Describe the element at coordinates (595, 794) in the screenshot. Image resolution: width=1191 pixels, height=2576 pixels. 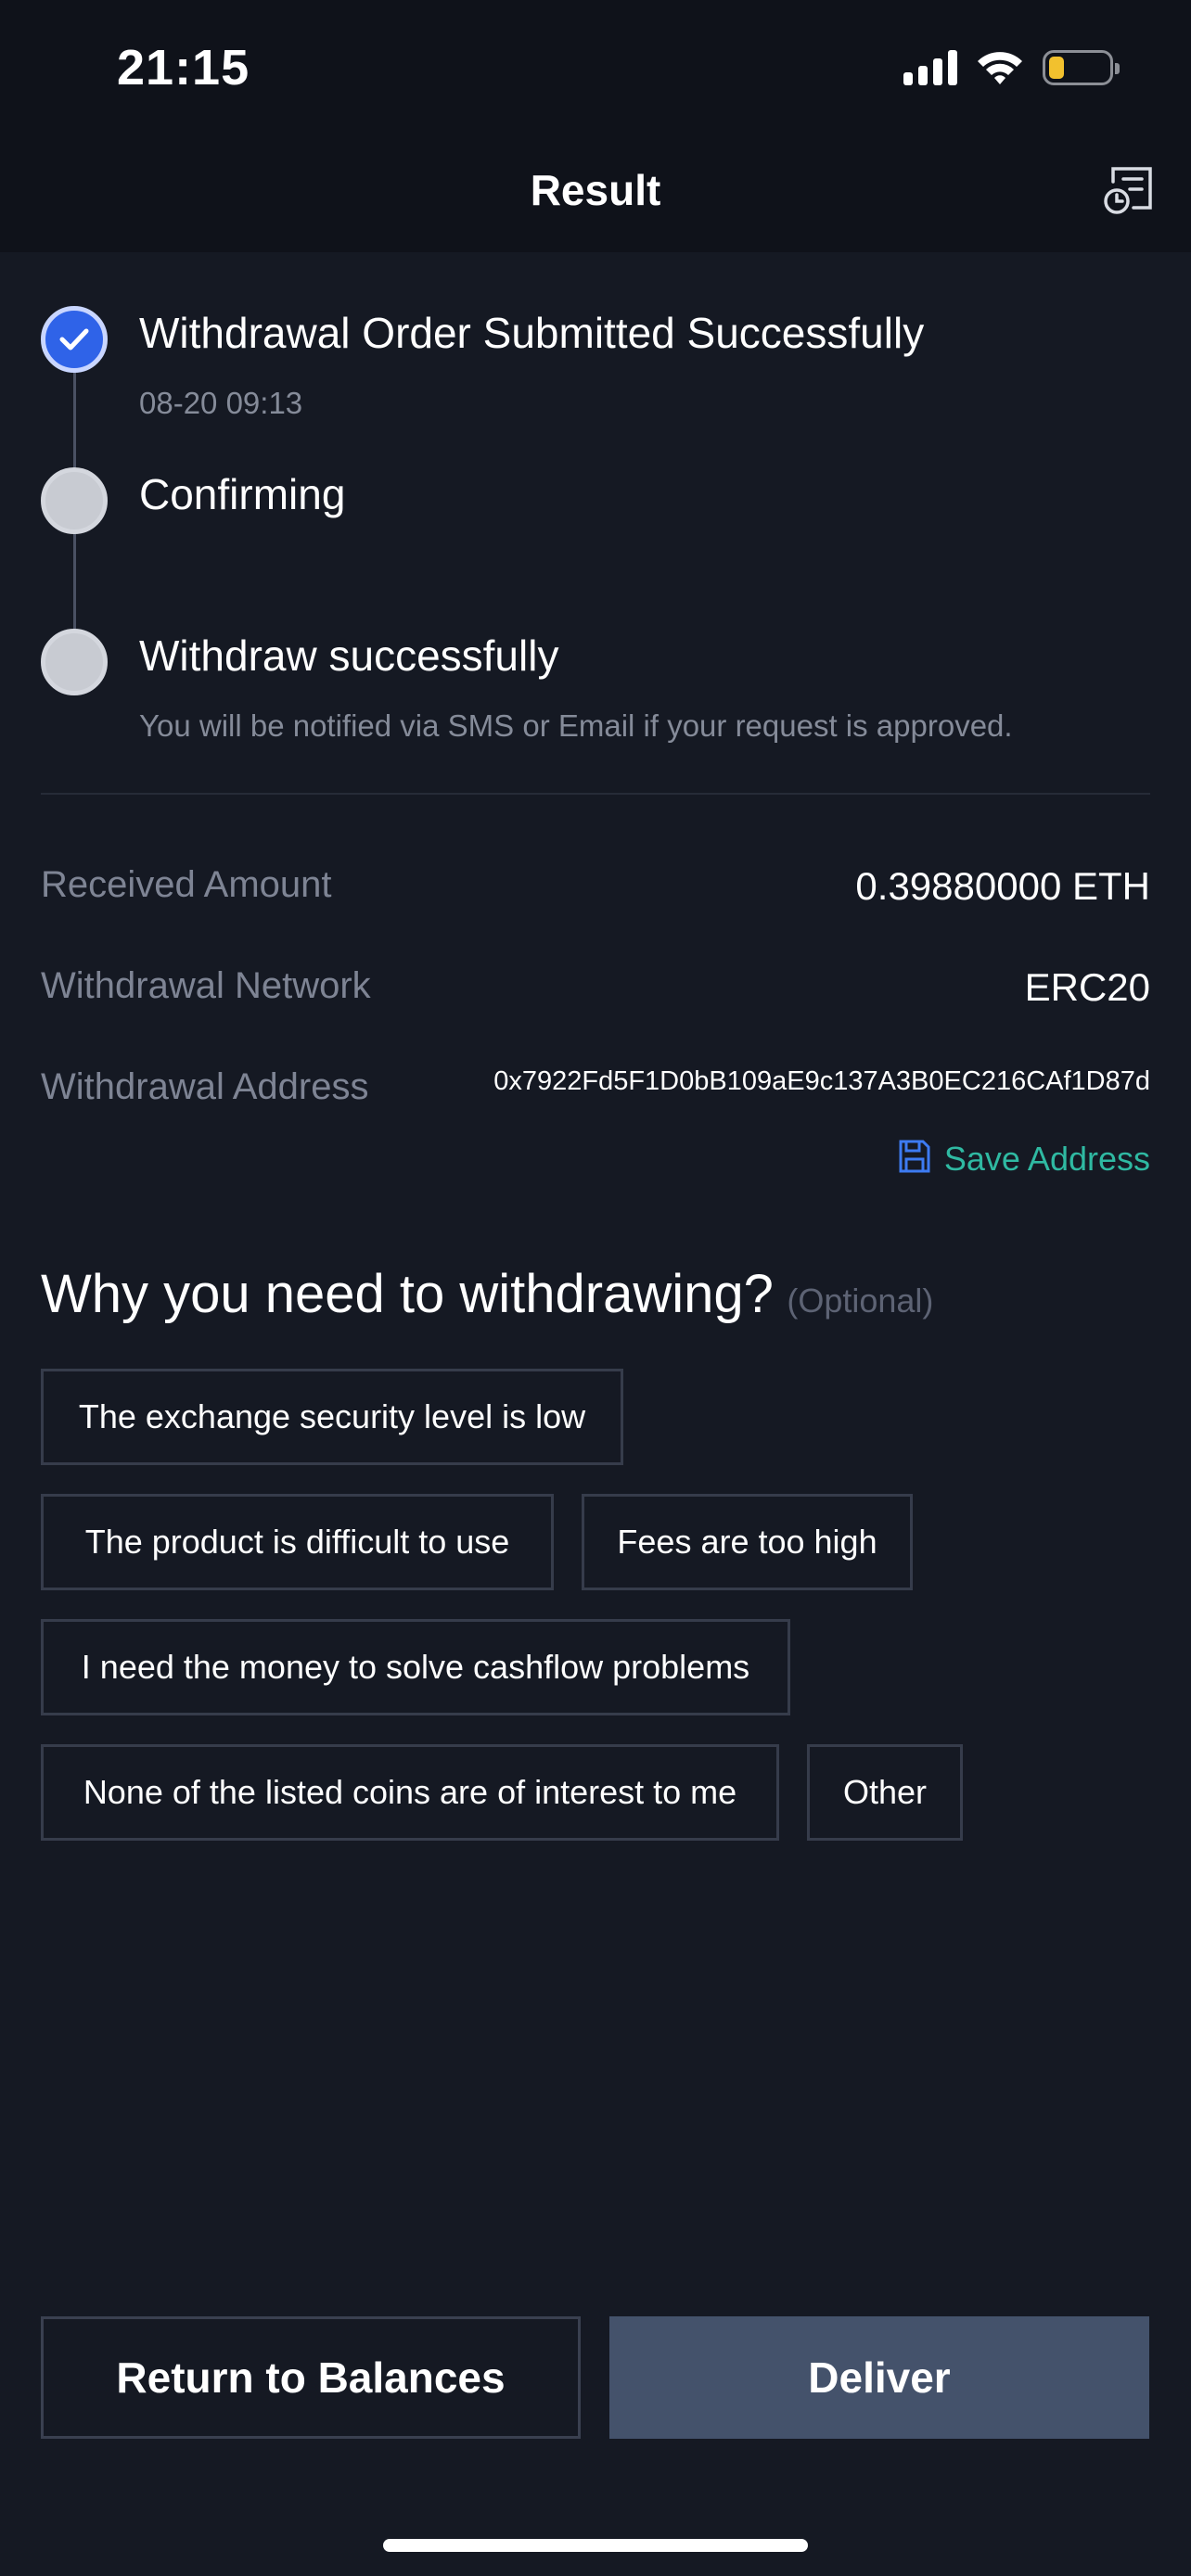
I see `divider` at that location.